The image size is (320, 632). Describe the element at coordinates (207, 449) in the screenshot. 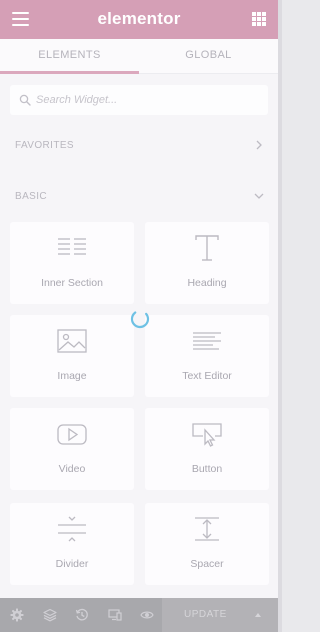

I see `widget-button: Button` at that location.